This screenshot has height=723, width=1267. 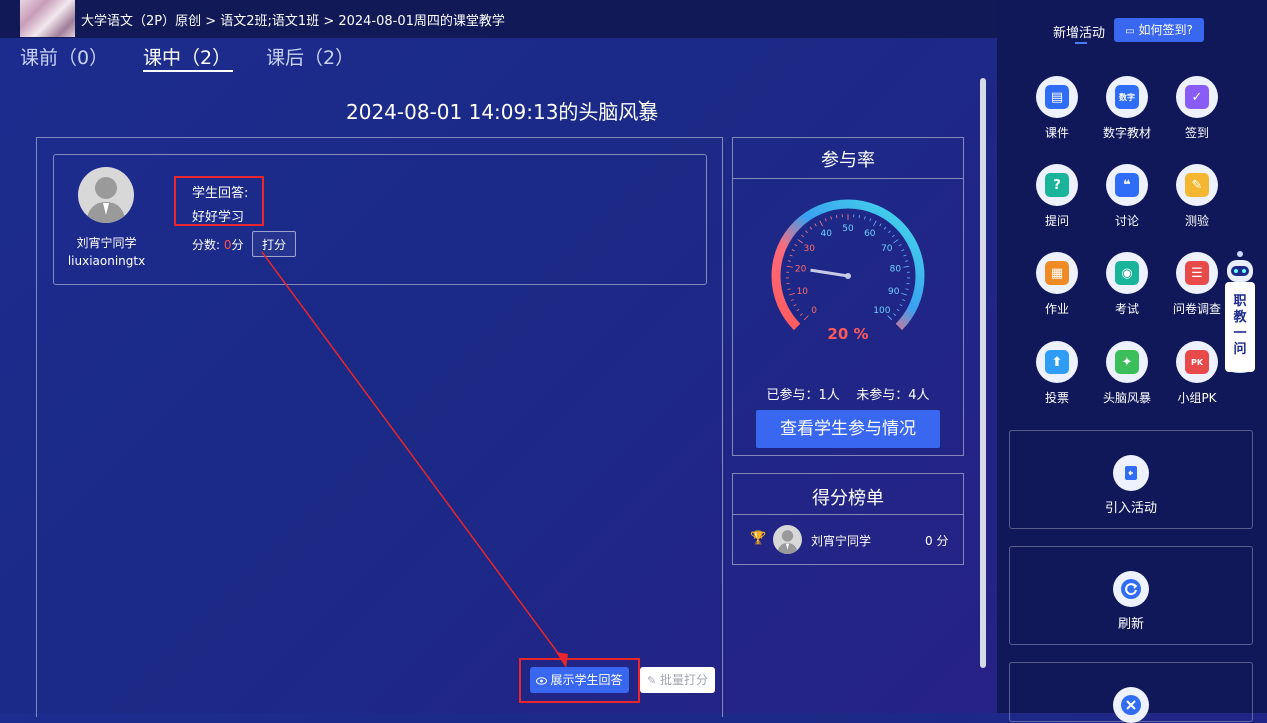 I want to click on quiz-icon: ✎, so click(x=1197, y=185).